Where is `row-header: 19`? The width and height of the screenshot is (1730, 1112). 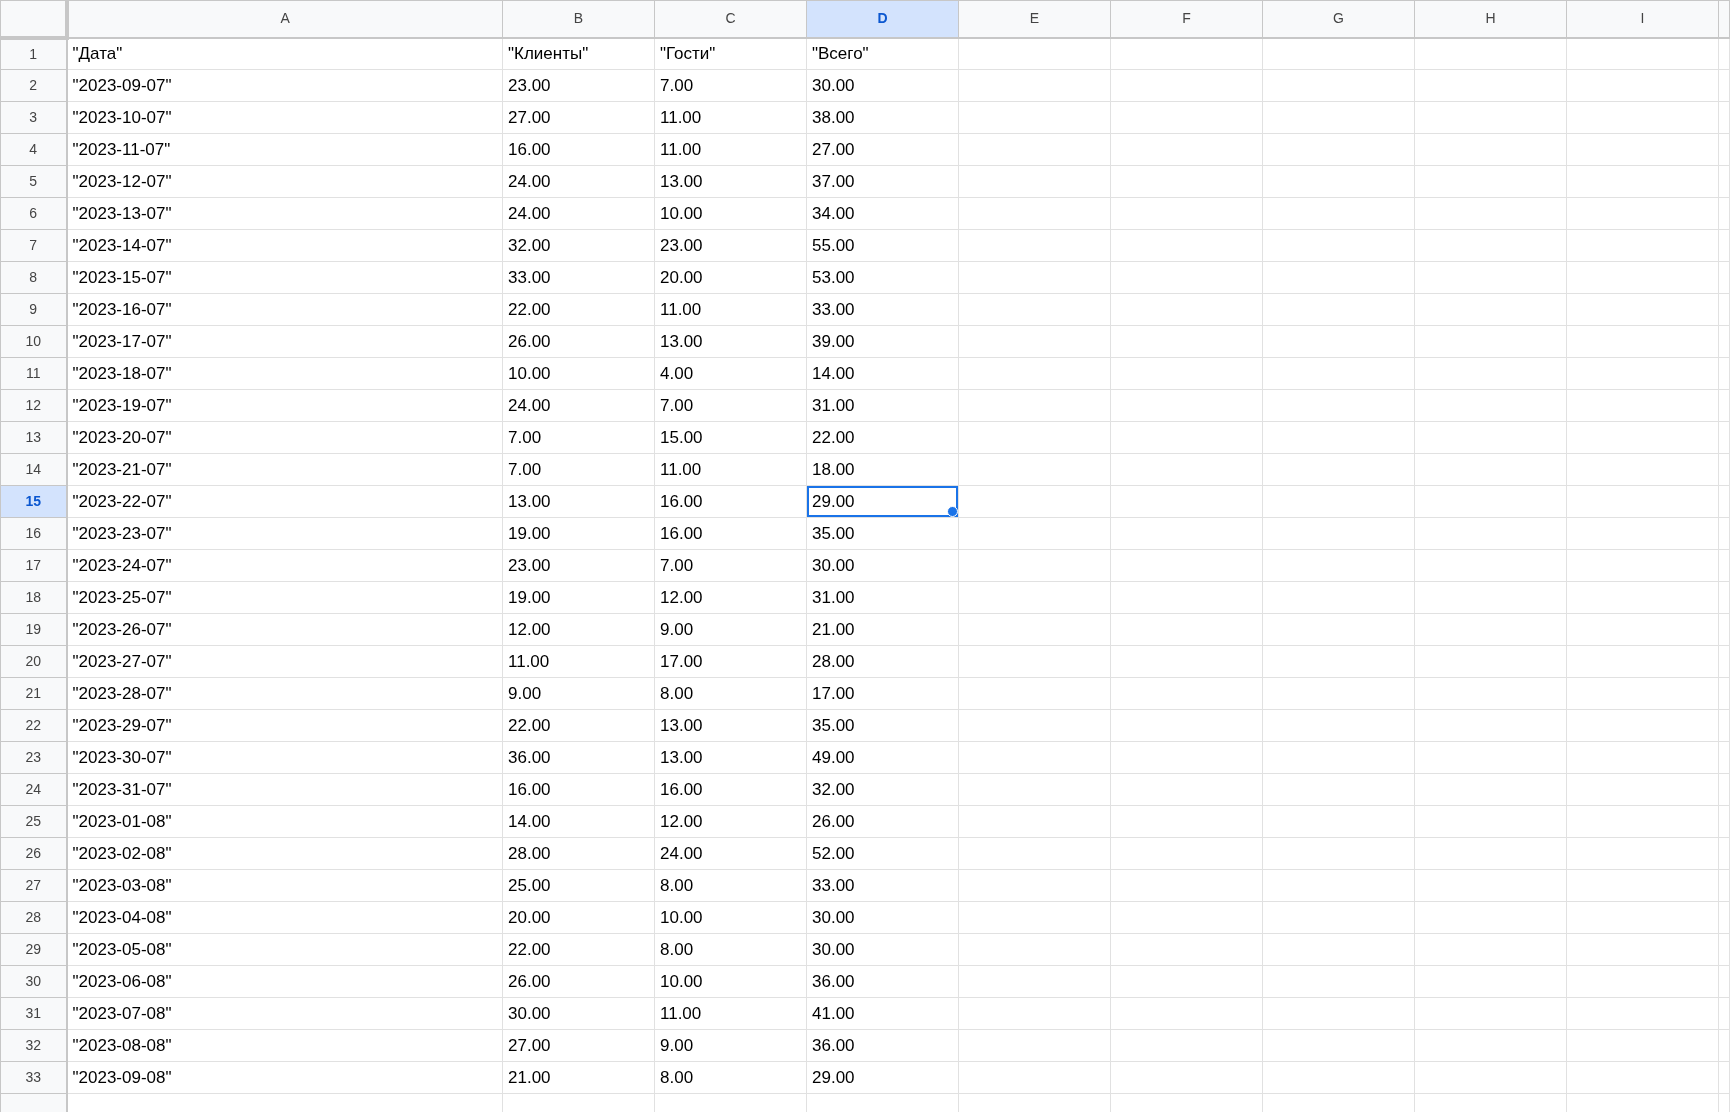
row-header: 19 is located at coordinates (33, 629).